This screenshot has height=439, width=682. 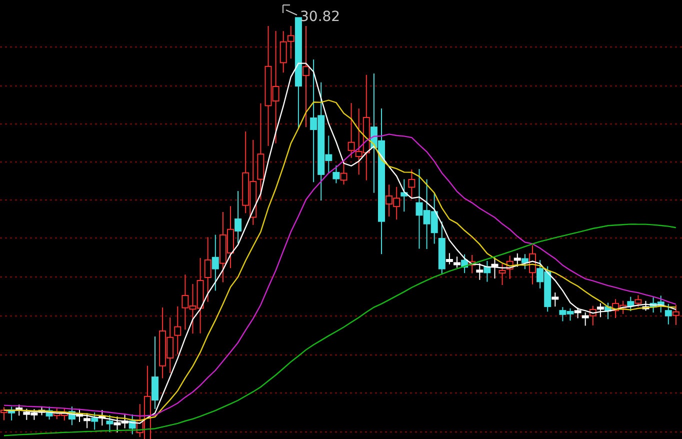 I want to click on peak-price-label: 30.82, so click(x=320, y=17).